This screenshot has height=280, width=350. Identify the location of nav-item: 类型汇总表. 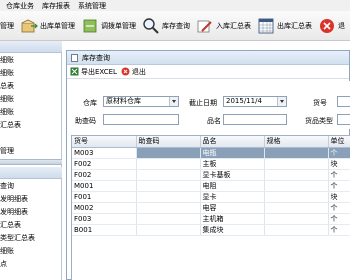
(31, 237).